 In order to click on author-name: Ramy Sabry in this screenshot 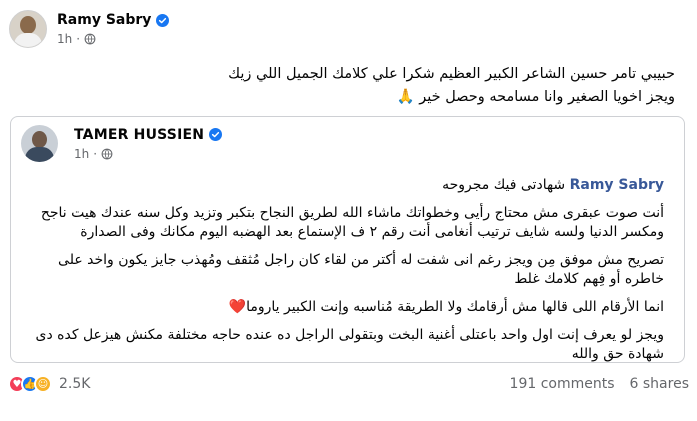, I will do `click(104, 20)`.